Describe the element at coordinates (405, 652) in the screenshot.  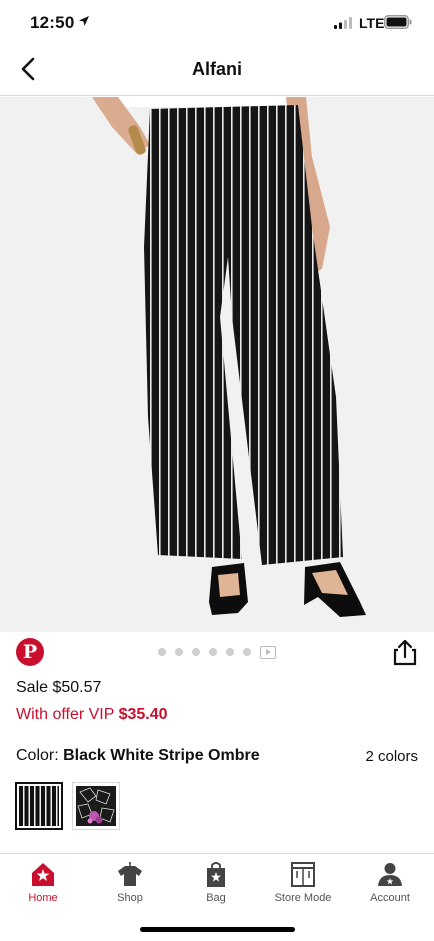
I see `share-button` at that location.